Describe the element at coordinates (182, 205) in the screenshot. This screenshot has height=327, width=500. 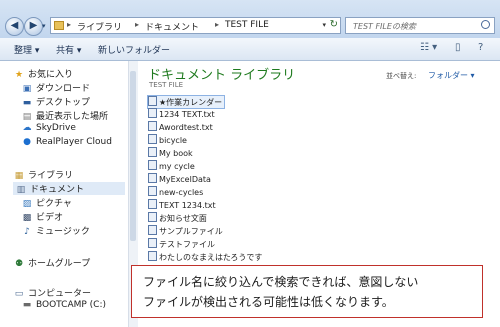
I see `file-item: TEXT 1234.txt` at that location.